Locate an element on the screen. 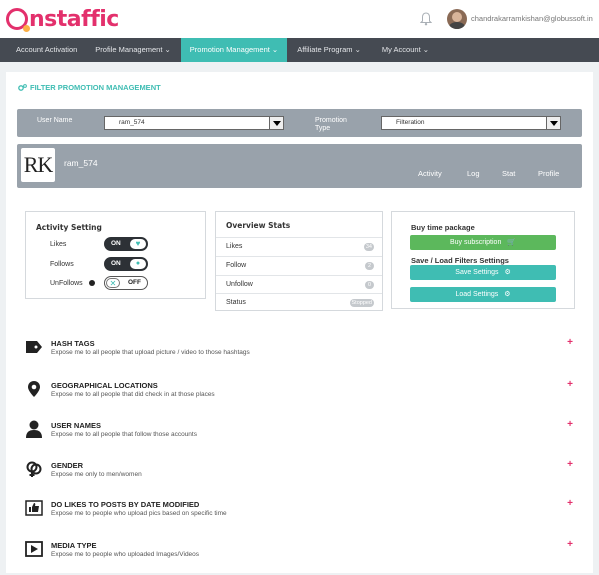 Image resolution: width=599 pixels, height=575 pixels. promotion-type-select: Filteration is located at coordinates (471, 123).